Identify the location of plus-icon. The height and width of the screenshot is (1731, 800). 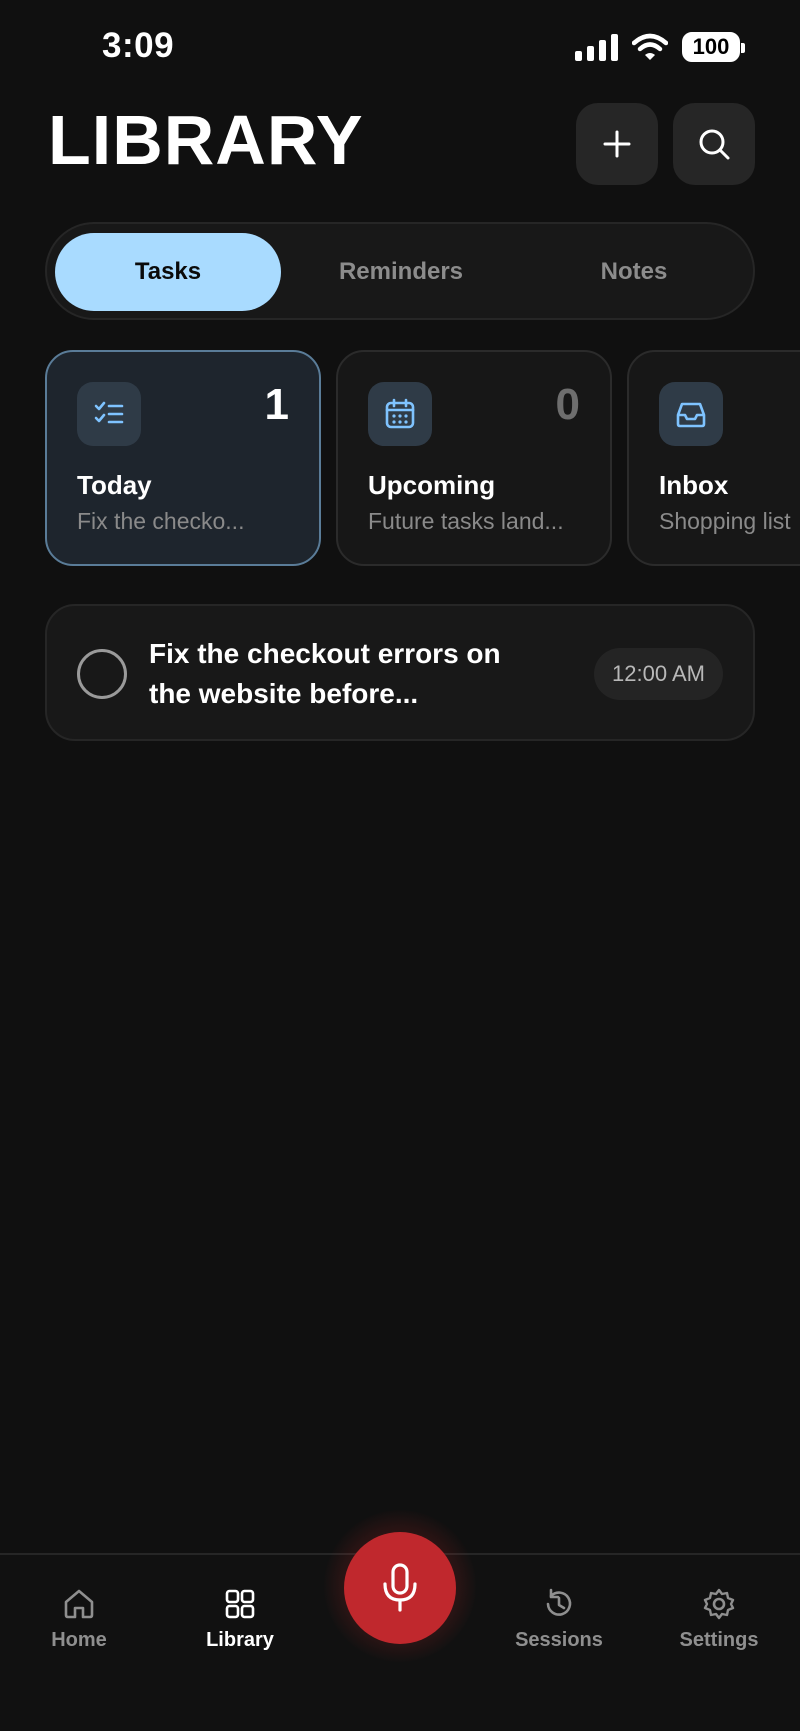
(617, 144).